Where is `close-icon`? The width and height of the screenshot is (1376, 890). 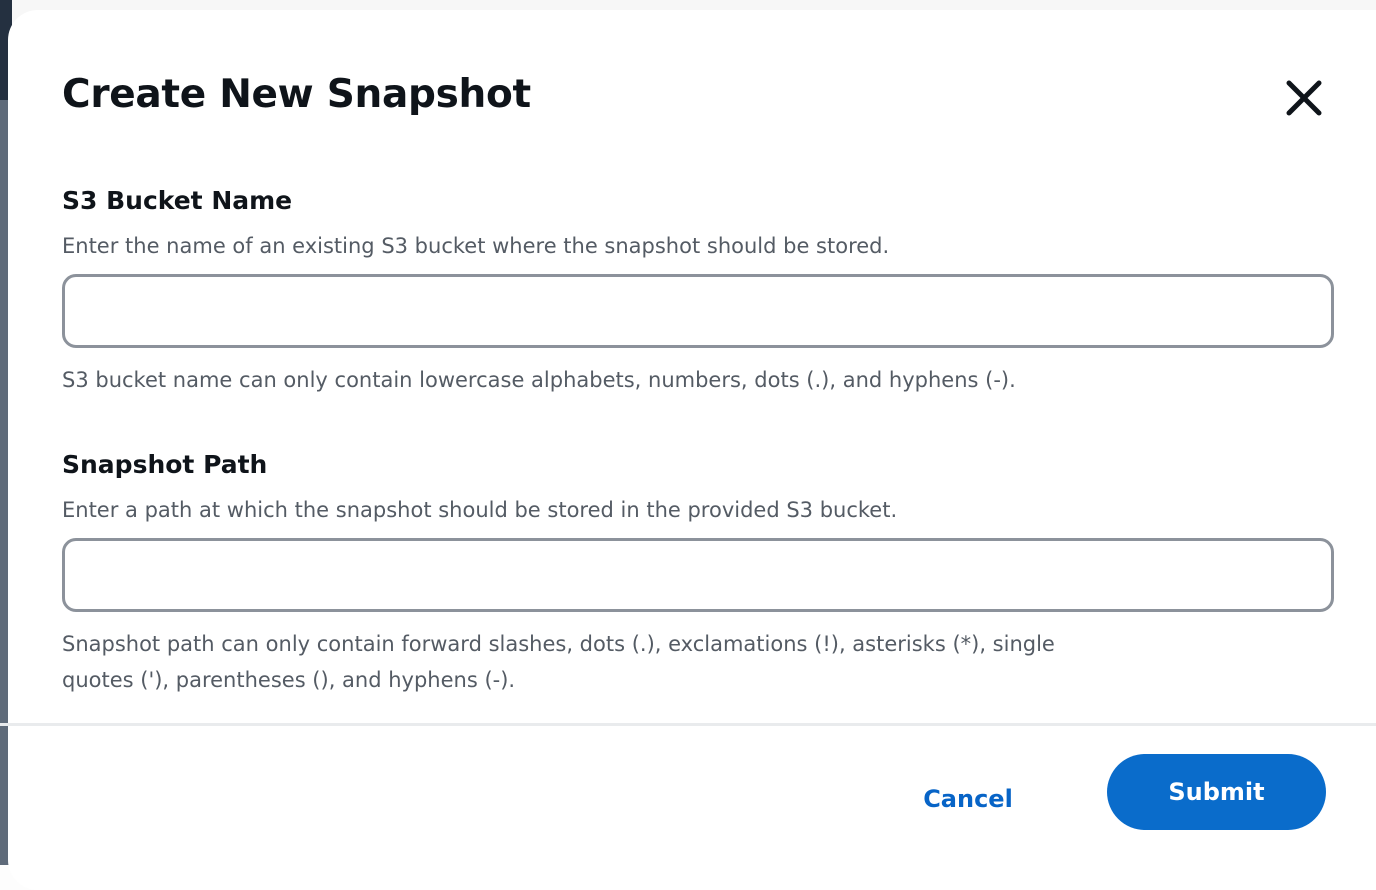 close-icon is located at coordinates (1304, 98).